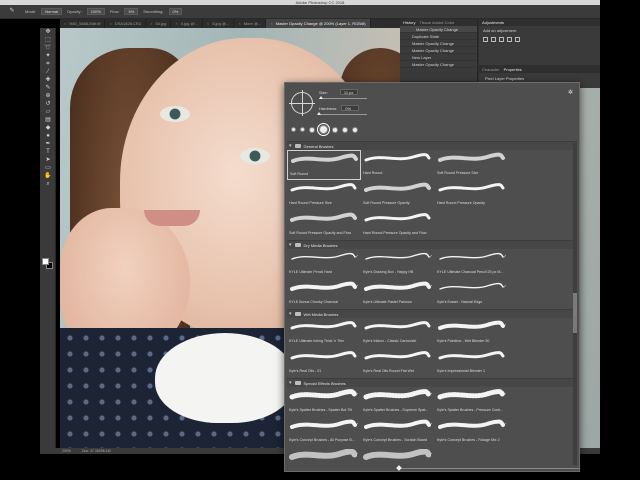  I want to click on curves-icon, so click(501, 39).